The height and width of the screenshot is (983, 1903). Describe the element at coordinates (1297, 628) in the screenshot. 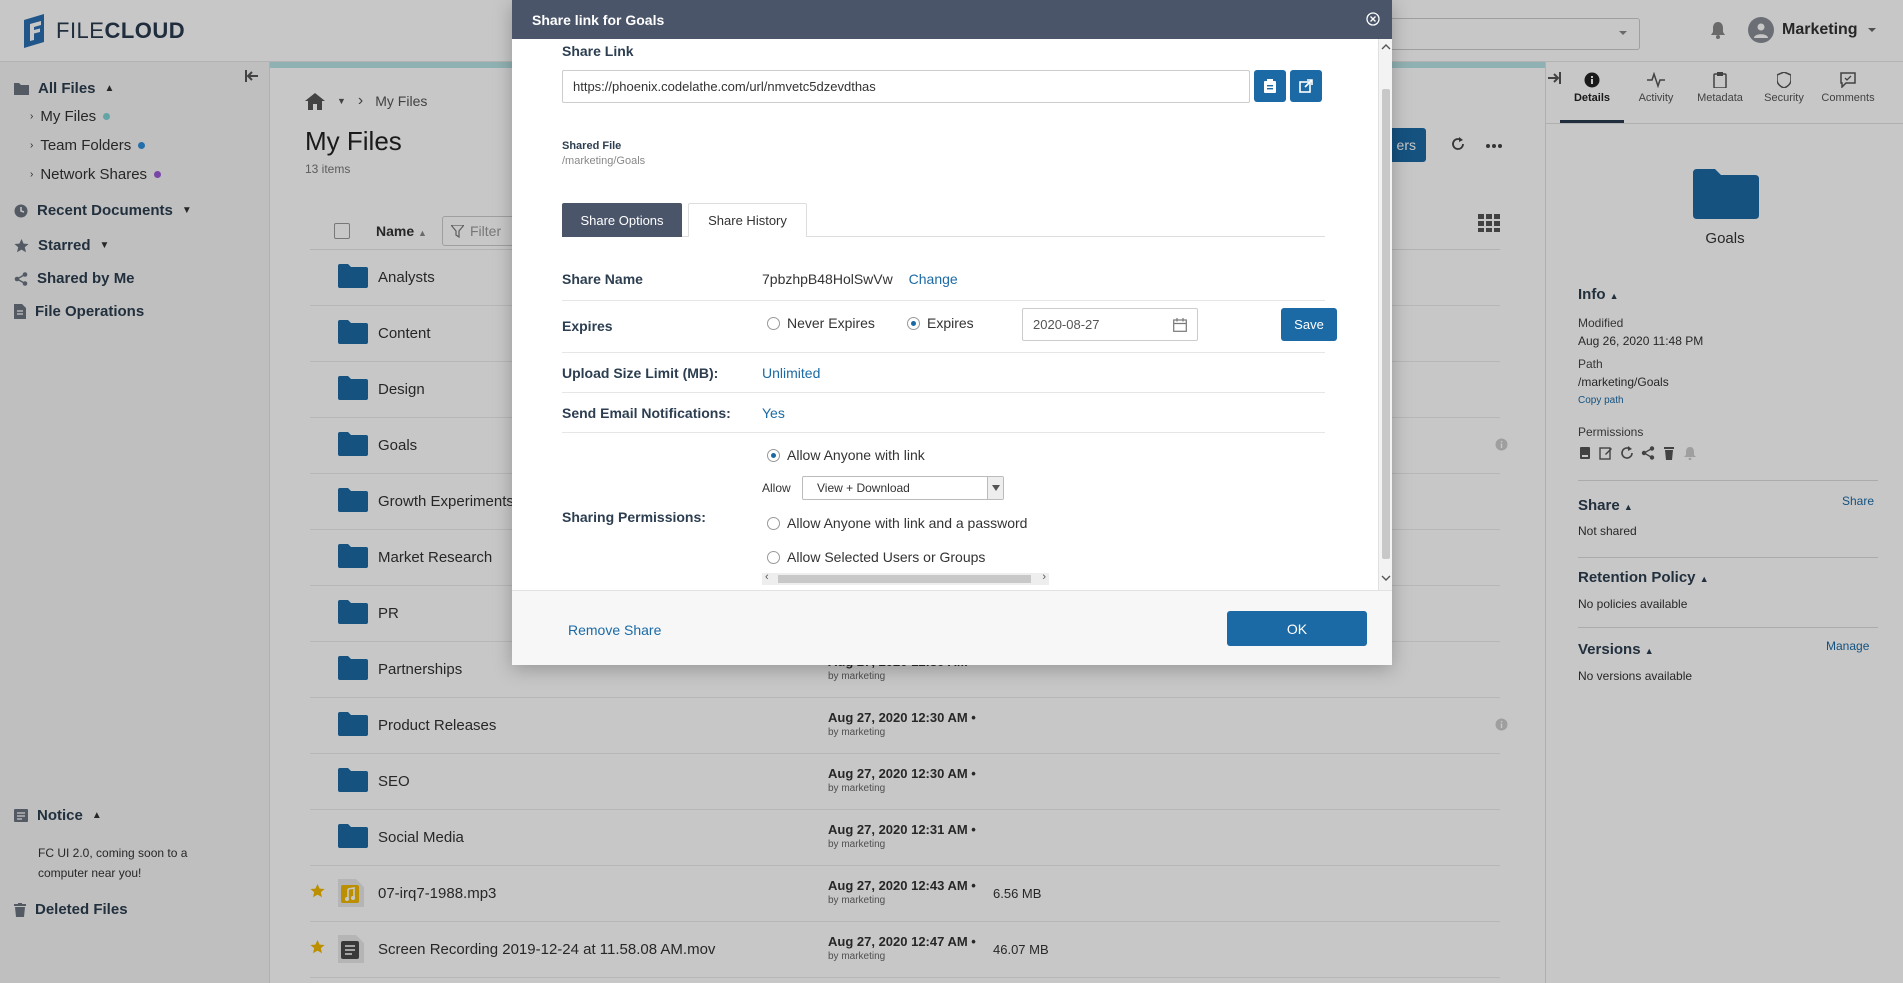

I see `ok-button: OK` at that location.